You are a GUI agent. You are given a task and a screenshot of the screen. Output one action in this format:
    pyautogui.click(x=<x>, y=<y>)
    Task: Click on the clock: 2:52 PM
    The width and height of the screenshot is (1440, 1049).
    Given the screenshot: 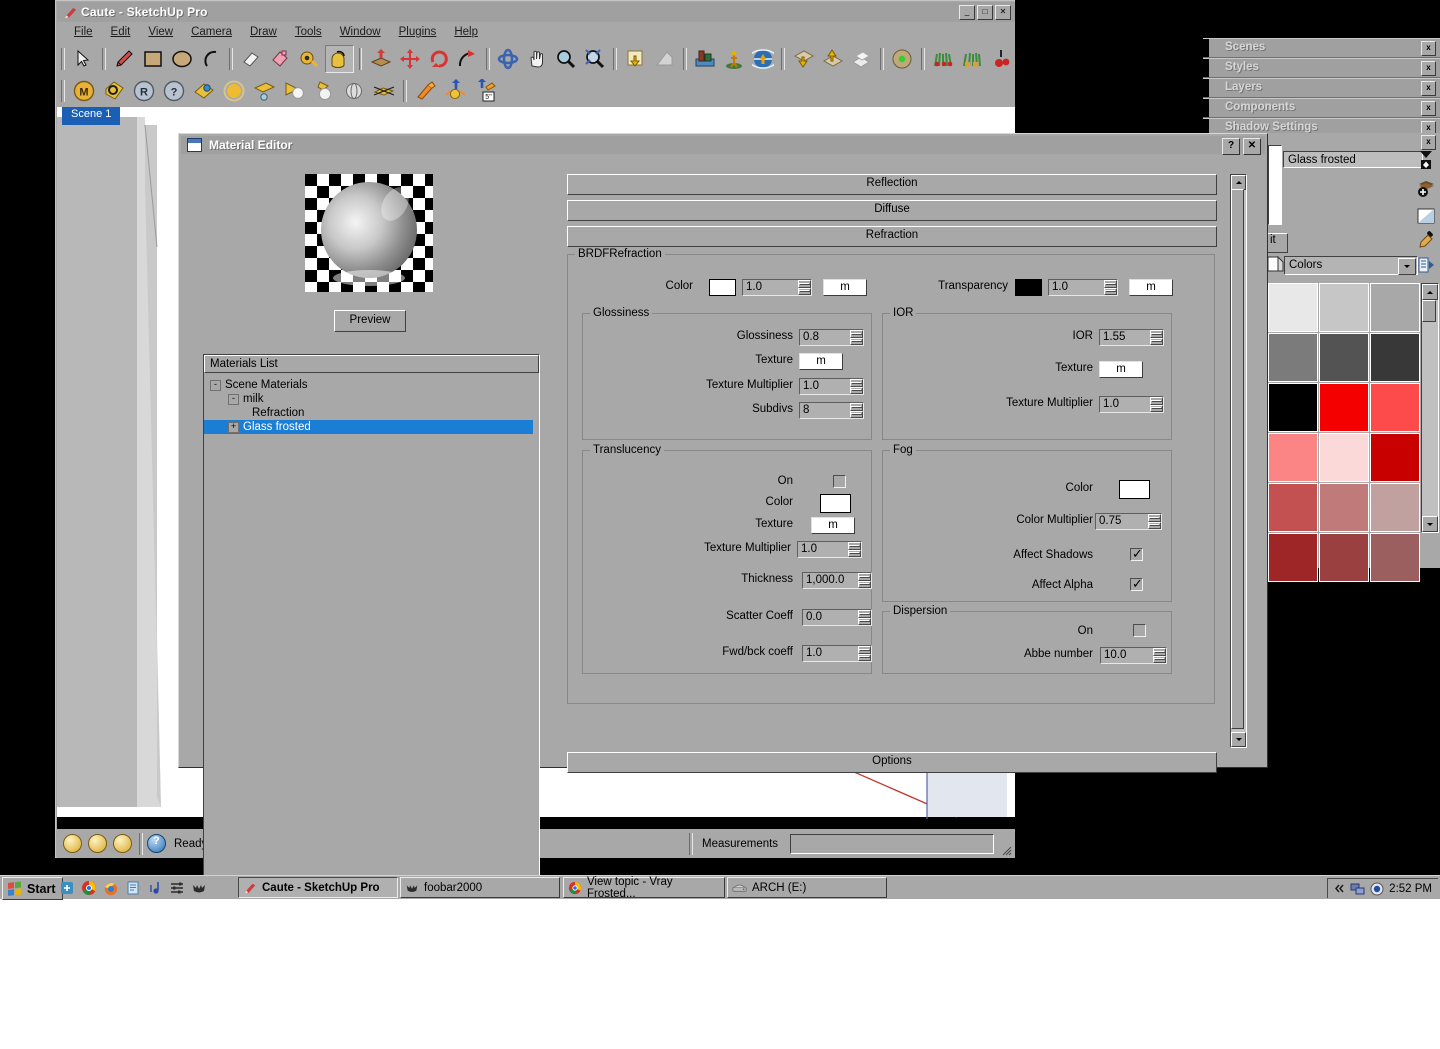 What is the action you would take?
    pyautogui.click(x=1410, y=889)
    